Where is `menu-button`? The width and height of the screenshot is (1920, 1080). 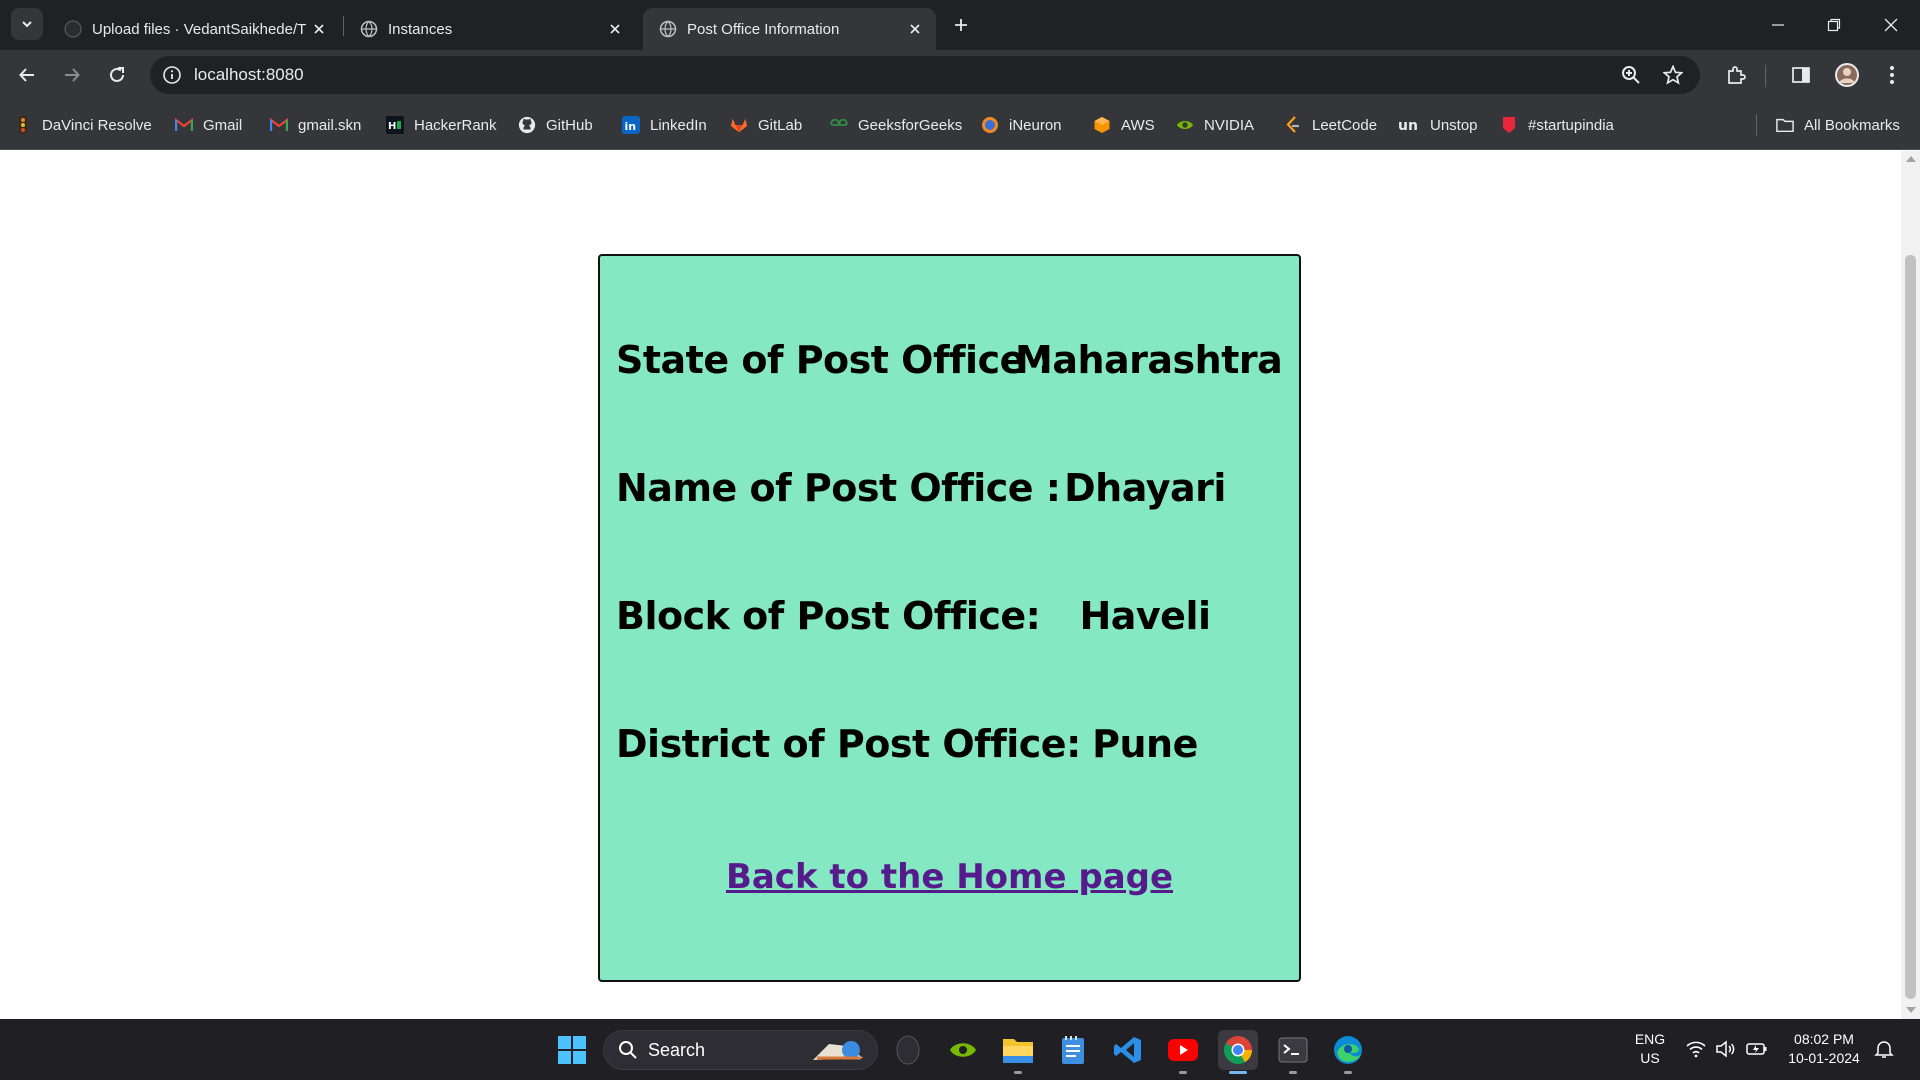
menu-button is located at coordinates (1892, 75).